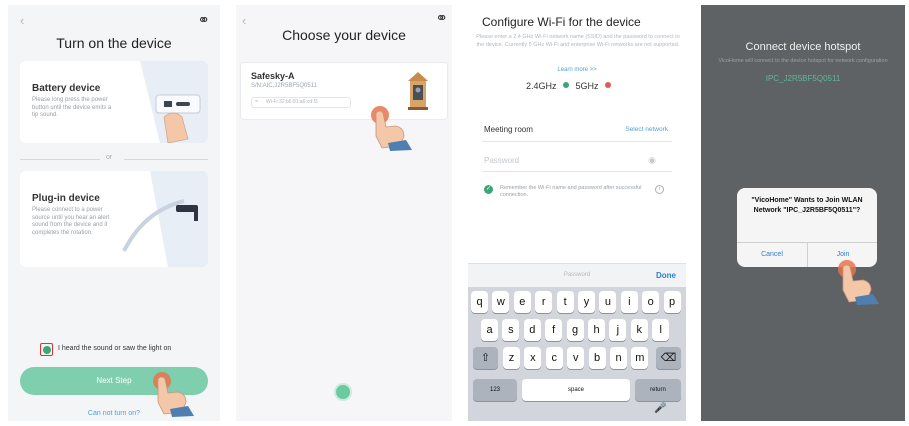  I want to click on device-sn: S/N:AIC,J2R5BF5Q0511, so click(284, 86).